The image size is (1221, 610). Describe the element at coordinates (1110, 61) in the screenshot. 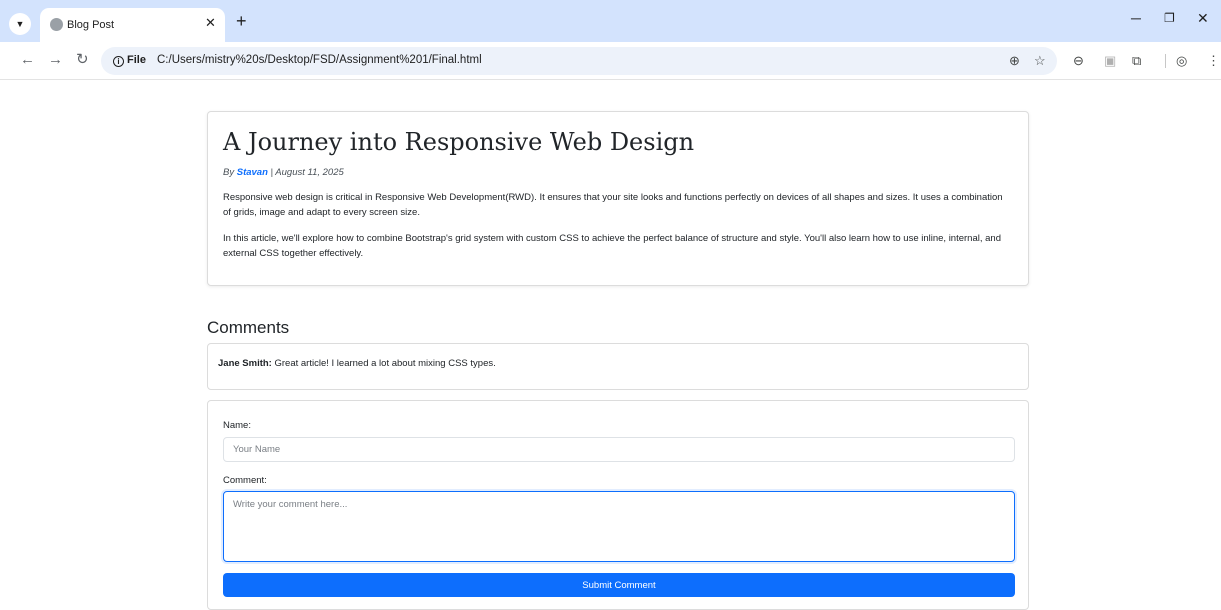

I see `extension-icon: ▣` at that location.